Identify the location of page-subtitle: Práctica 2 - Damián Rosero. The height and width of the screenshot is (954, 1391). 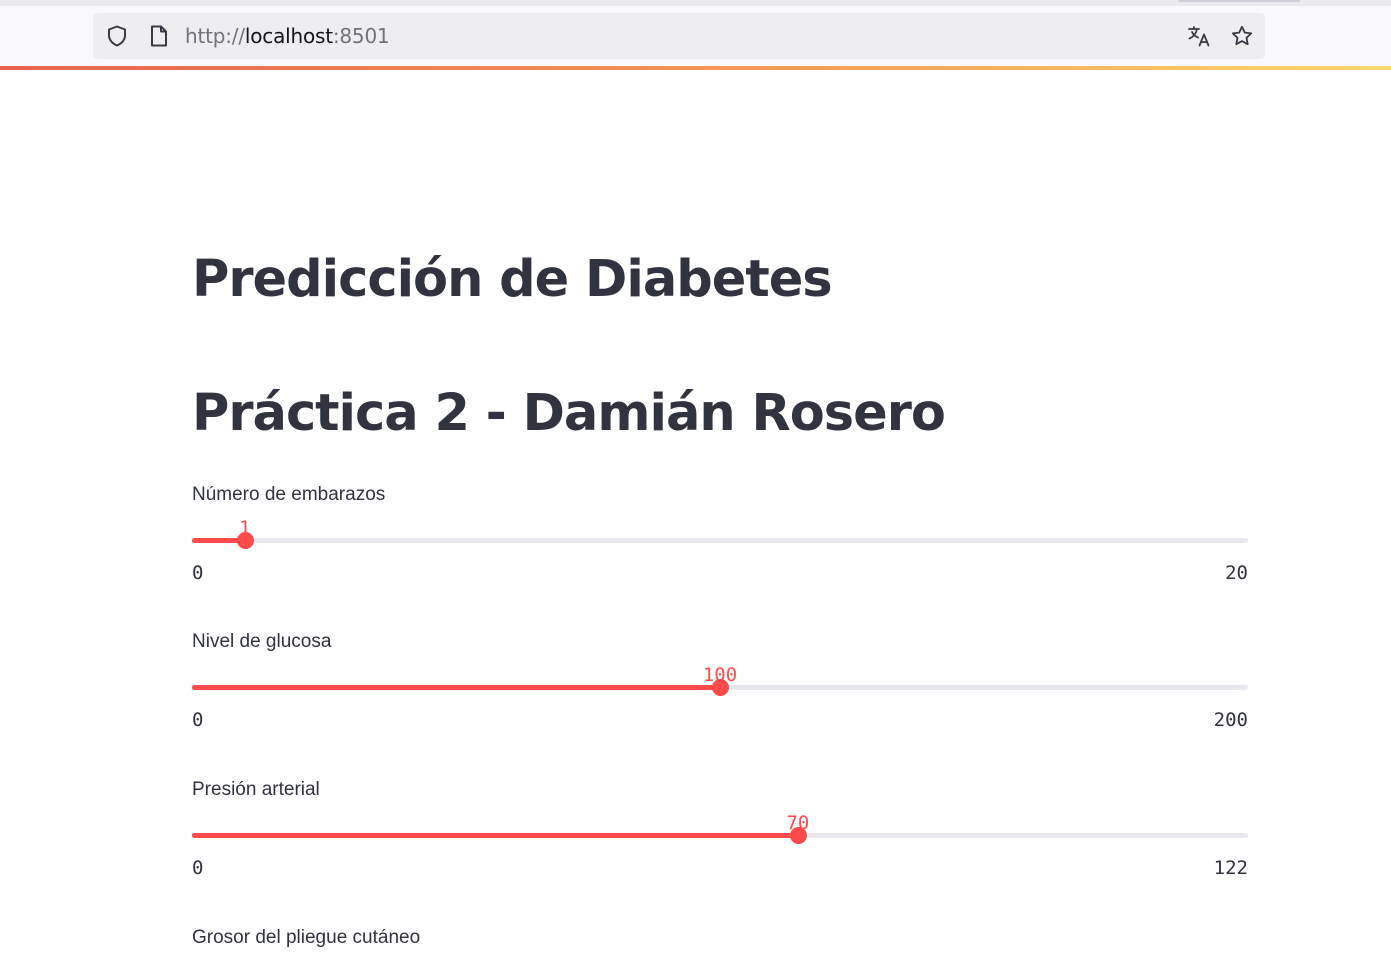
(569, 413).